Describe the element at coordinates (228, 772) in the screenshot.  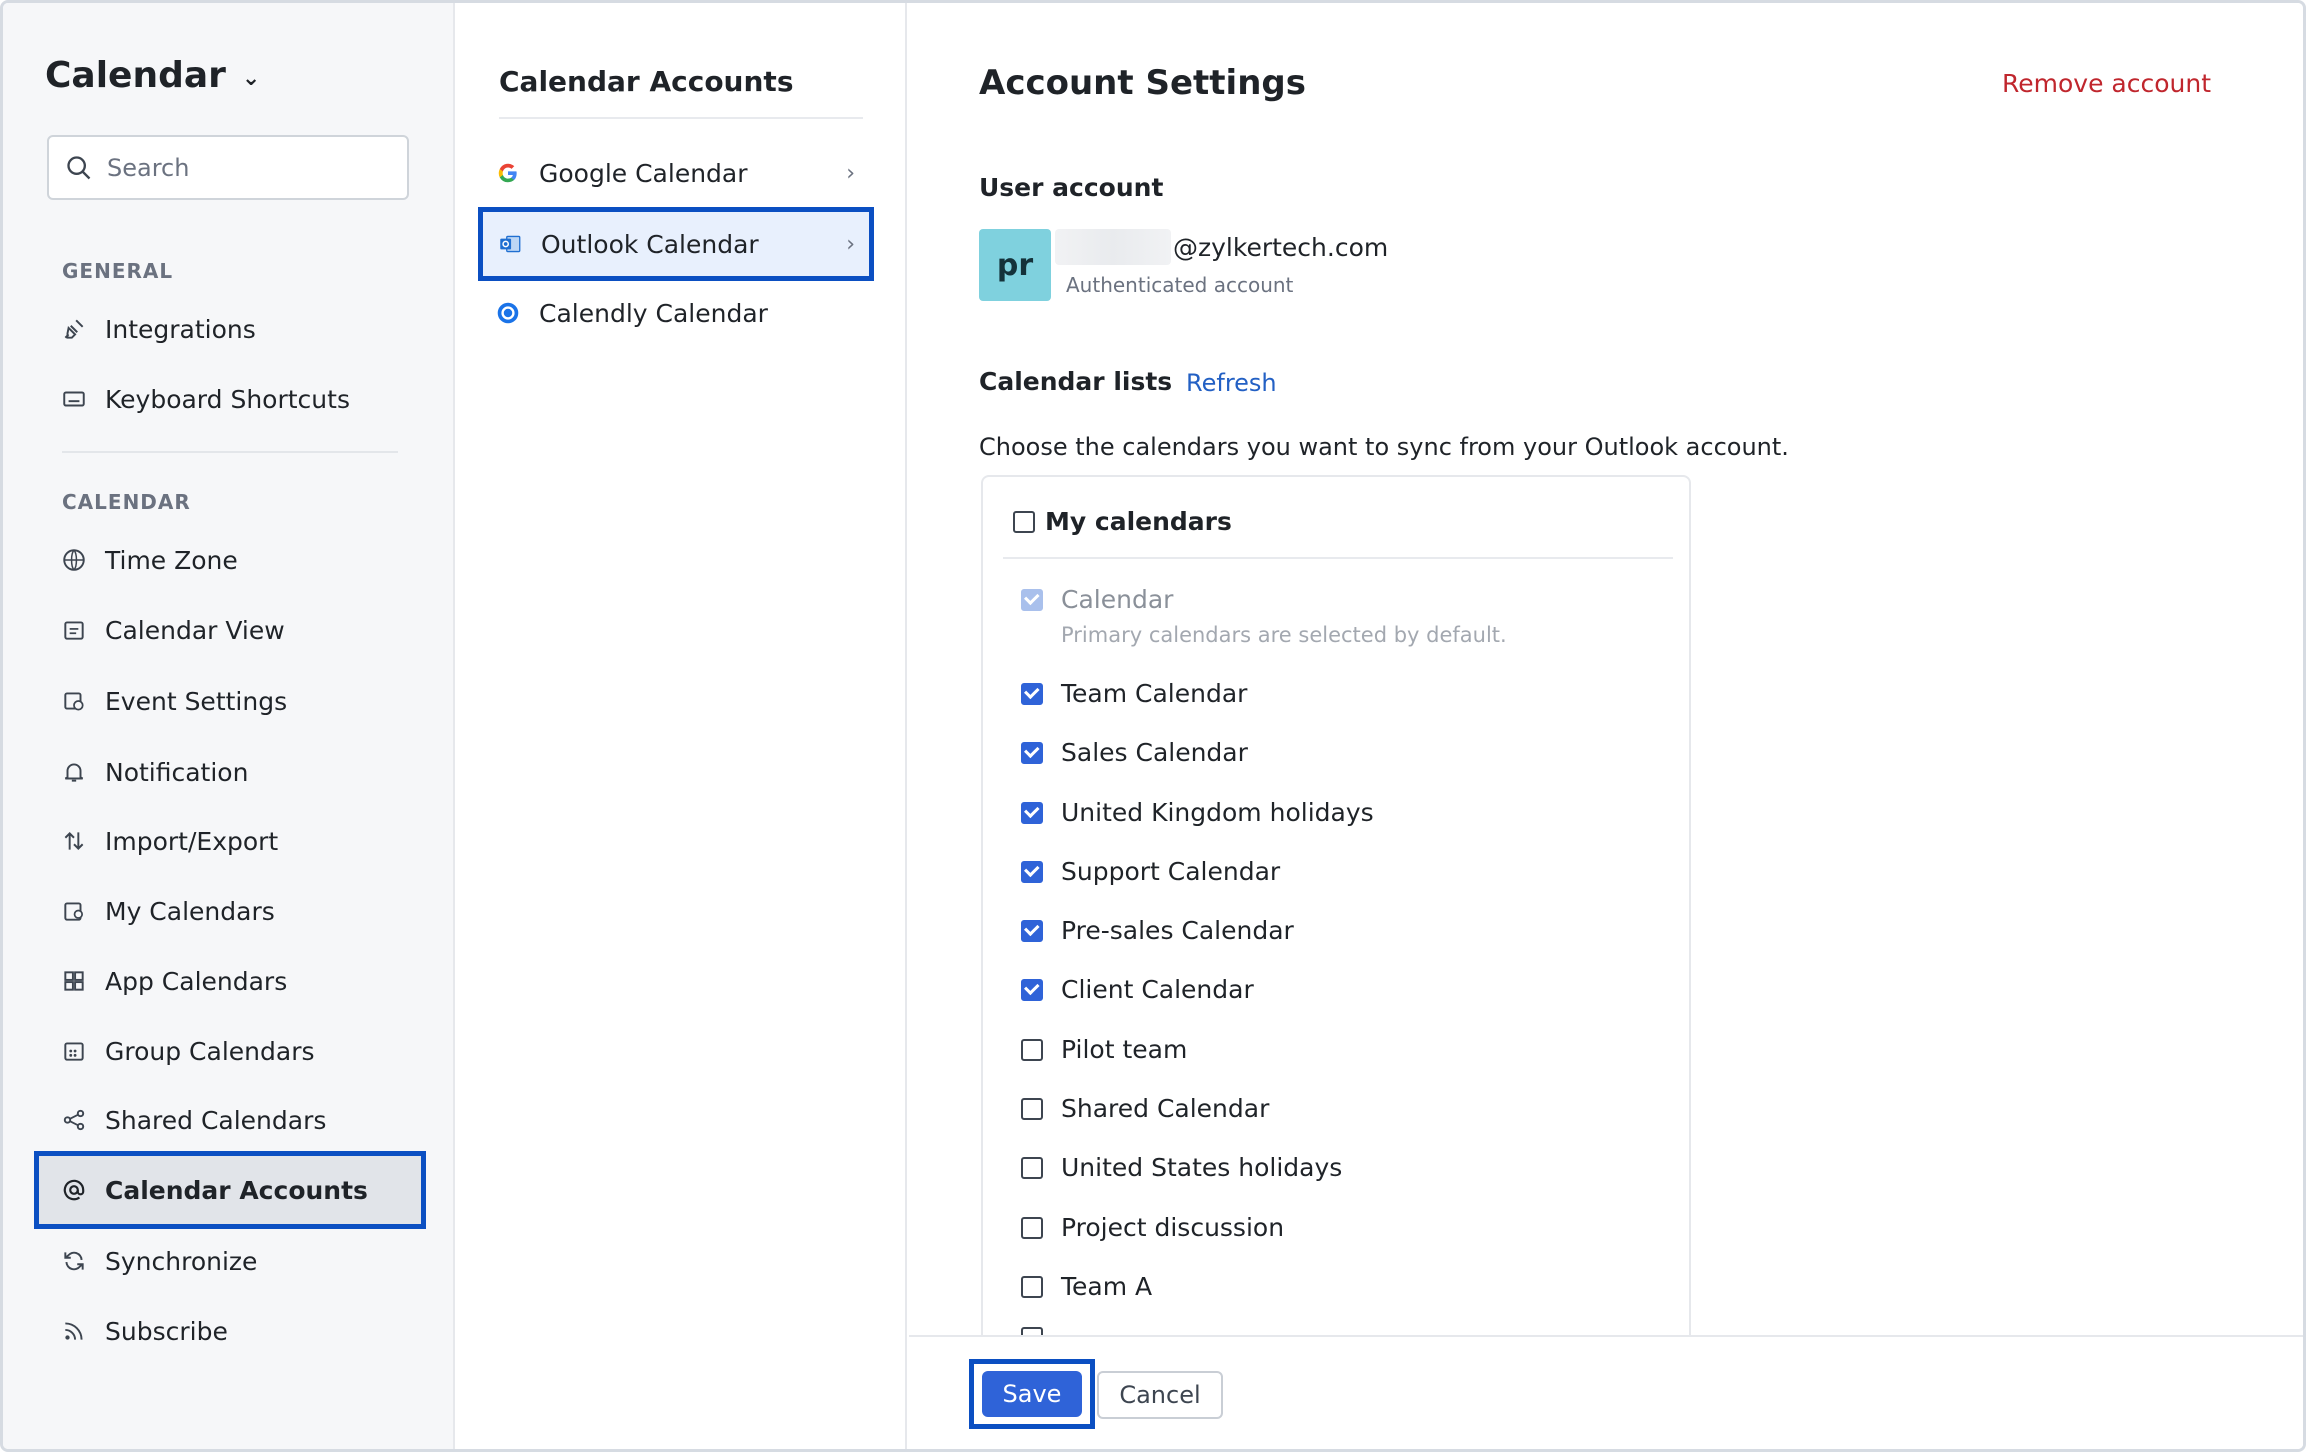
I see `sidebar-item-notification: Notification` at that location.